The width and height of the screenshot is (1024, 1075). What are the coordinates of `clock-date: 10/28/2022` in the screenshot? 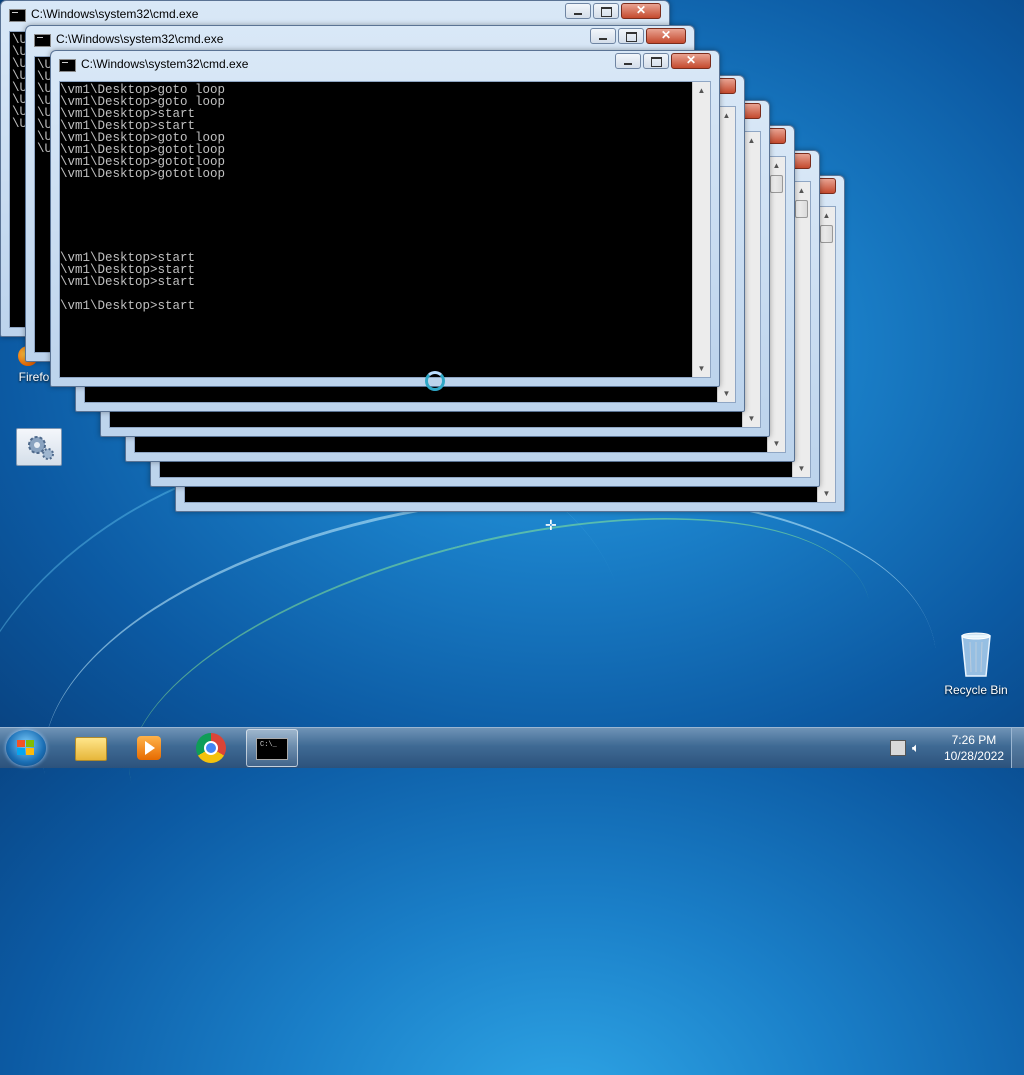 It's located at (973, 756).